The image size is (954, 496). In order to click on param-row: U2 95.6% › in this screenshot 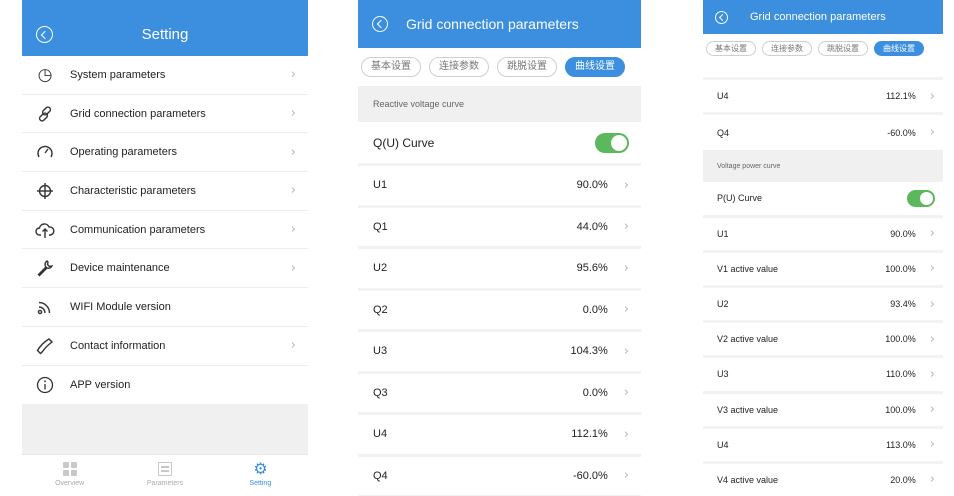, I will do `click(499, 270)`.